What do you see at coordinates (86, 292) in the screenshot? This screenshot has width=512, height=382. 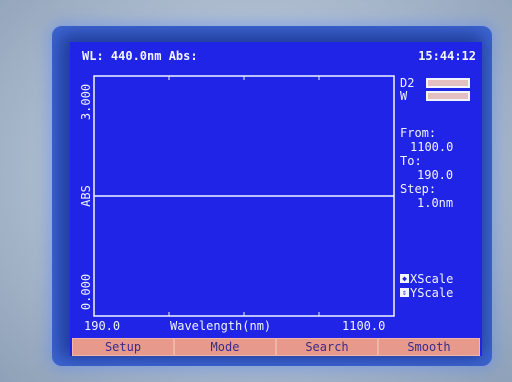 I see `y-tick-bottom: 0.000` at bounding box center [86, 292].